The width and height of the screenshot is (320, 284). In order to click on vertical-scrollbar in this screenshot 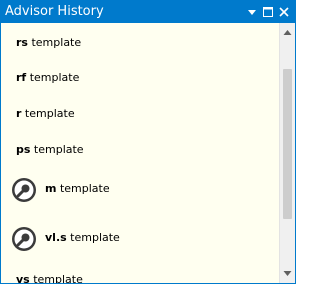, I will do `click(287, 153)`.